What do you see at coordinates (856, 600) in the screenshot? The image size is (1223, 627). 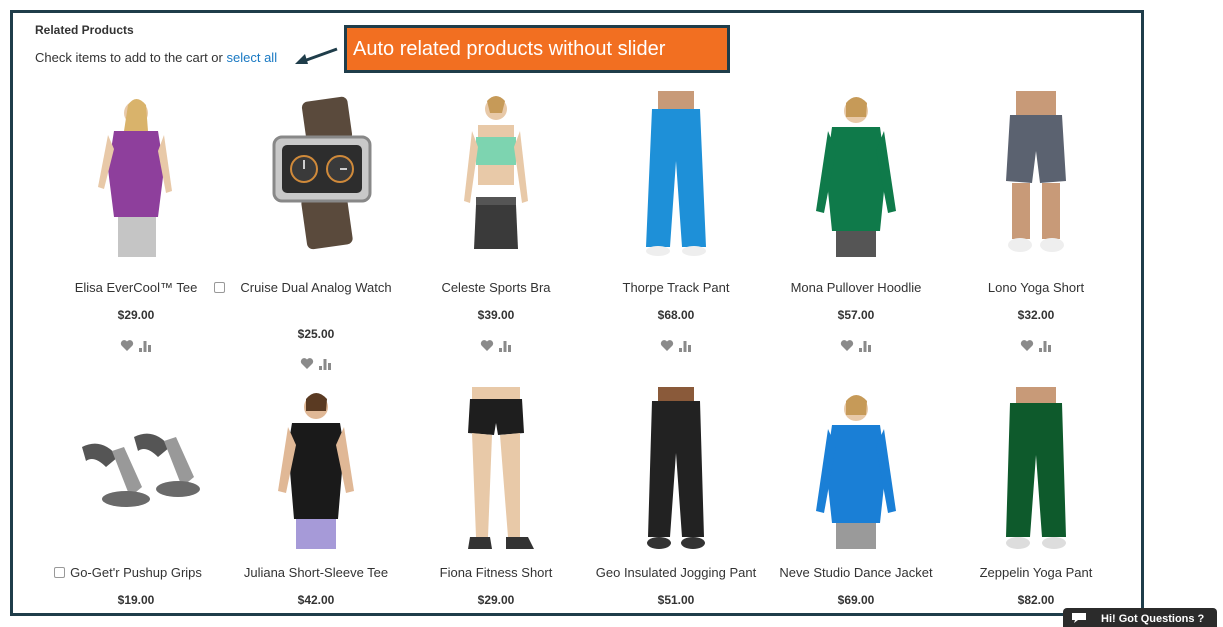 I see `product-price: $69.00` at bounding box center [856, 600].